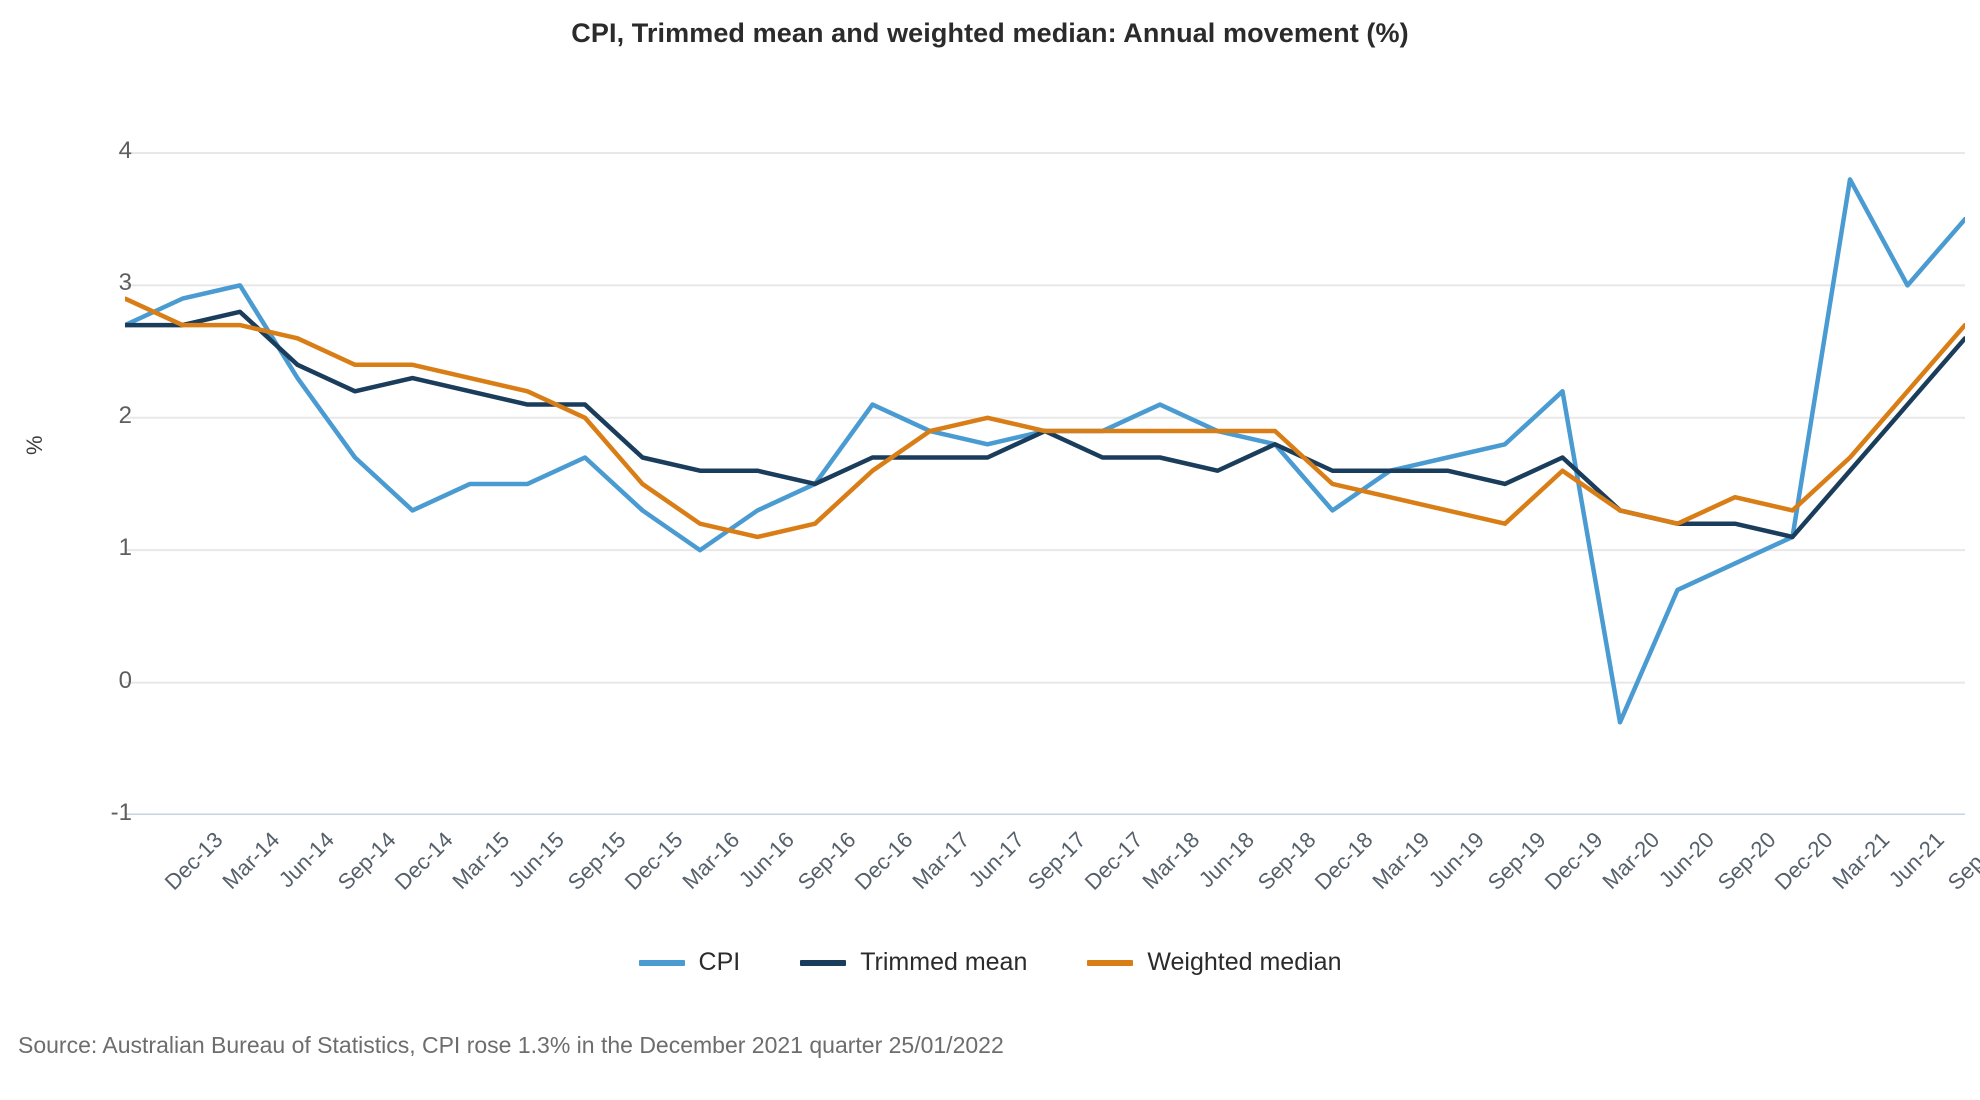 The image size is (1980, 1100). I want to click on x-tick-label: Jun-15, so click(536, 860).